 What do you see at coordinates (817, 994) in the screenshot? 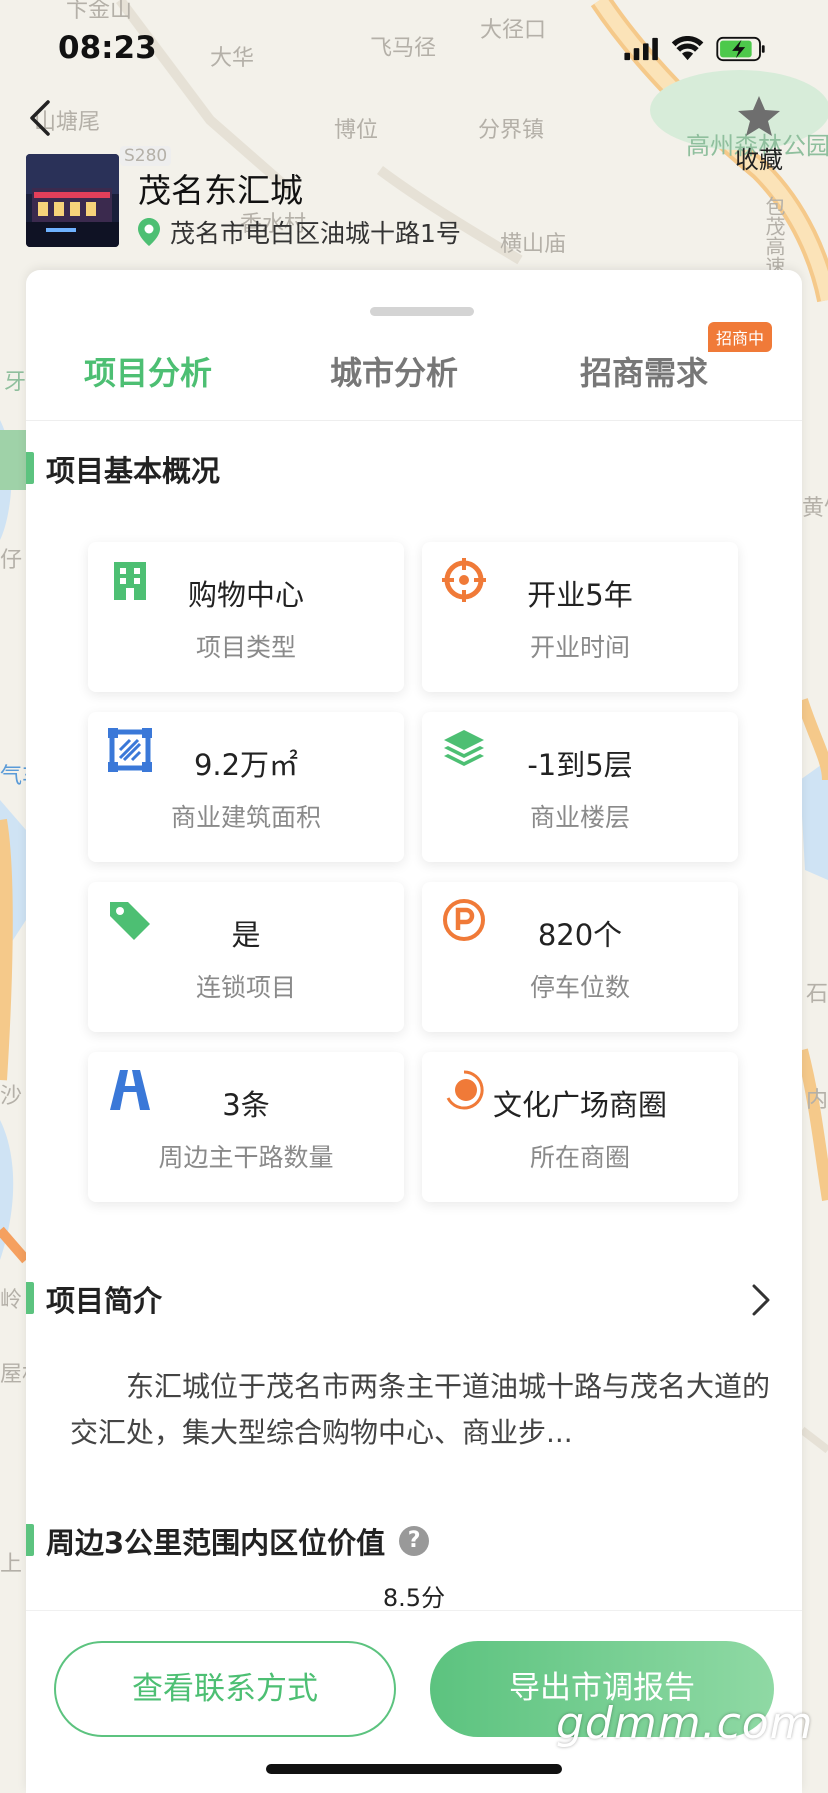
I see `map-label: 石` at bounding box center [817, 994].